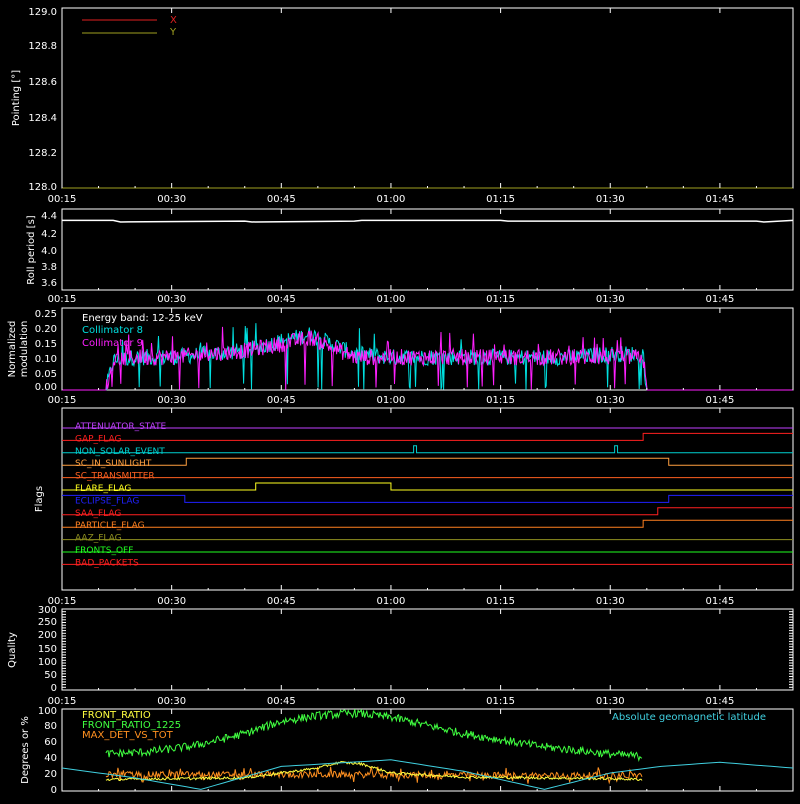 The height and width of the screenshot is (804, 800). What do you see at coordinates (129, 26) in the screenshot?
I see `pointing-legend: X Y` at bounding box center [129, 26].